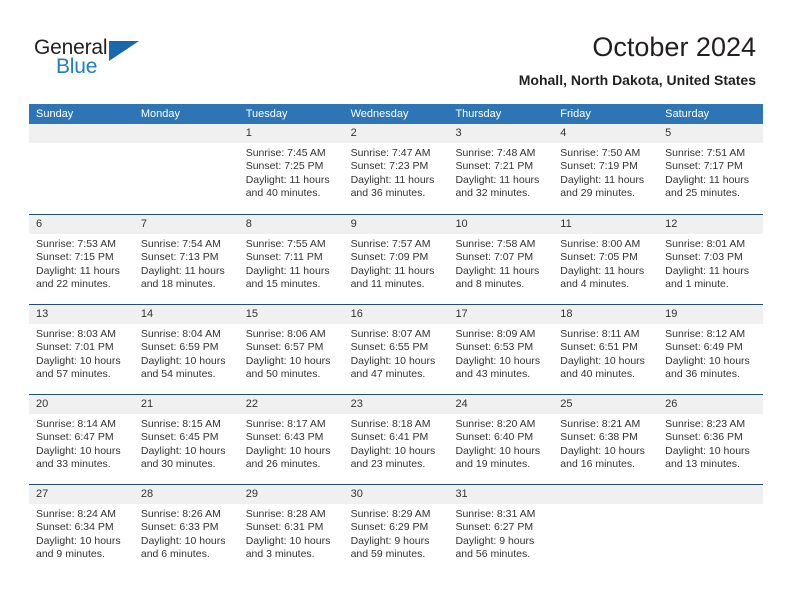  Describe the element at coordinates (710, 224) in the screenshot. I see `day-number-12: 12` at that location.